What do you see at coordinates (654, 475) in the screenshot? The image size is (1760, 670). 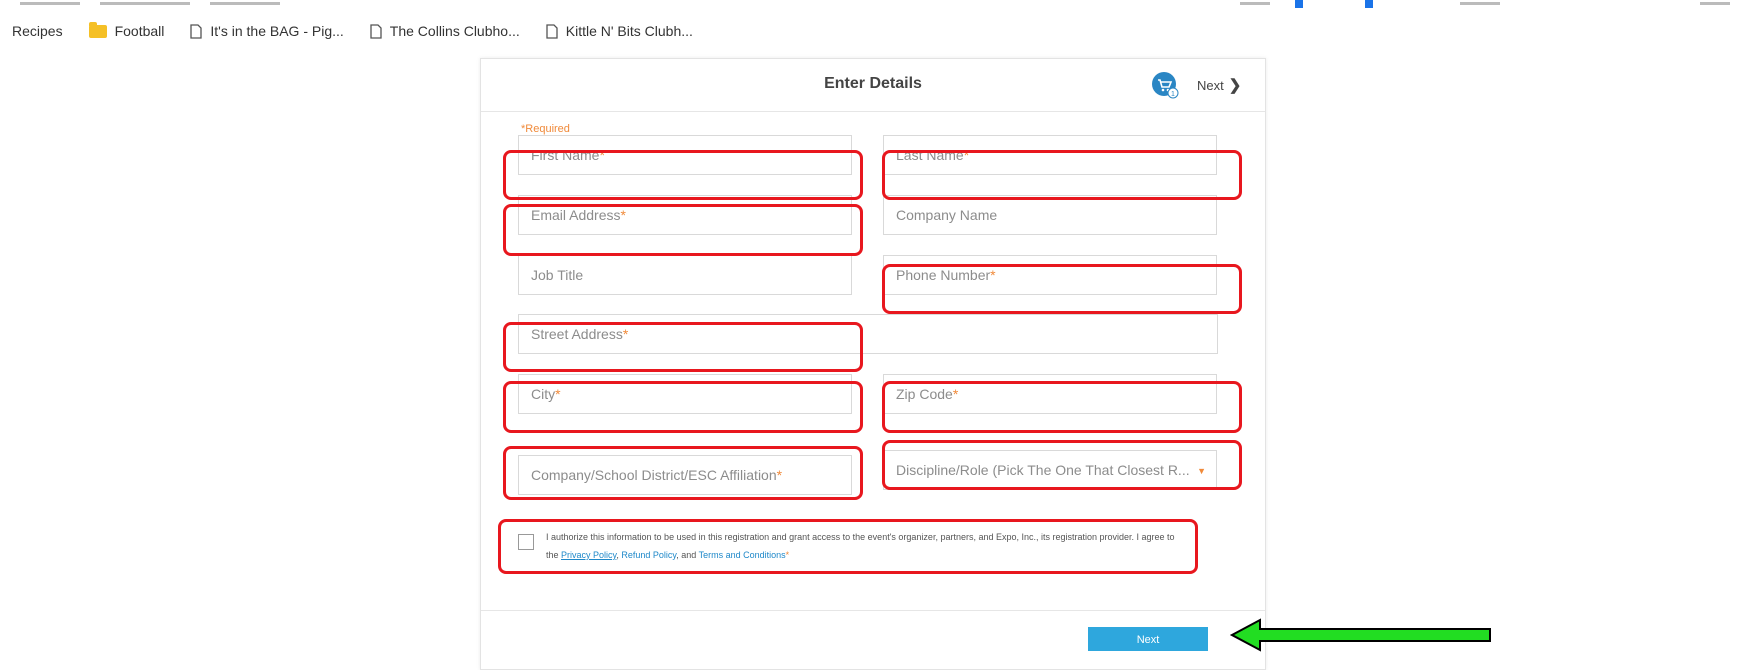 I see `field-placeholder: Company/School District/ESC Affiliation` at bounding box center [654, 475].